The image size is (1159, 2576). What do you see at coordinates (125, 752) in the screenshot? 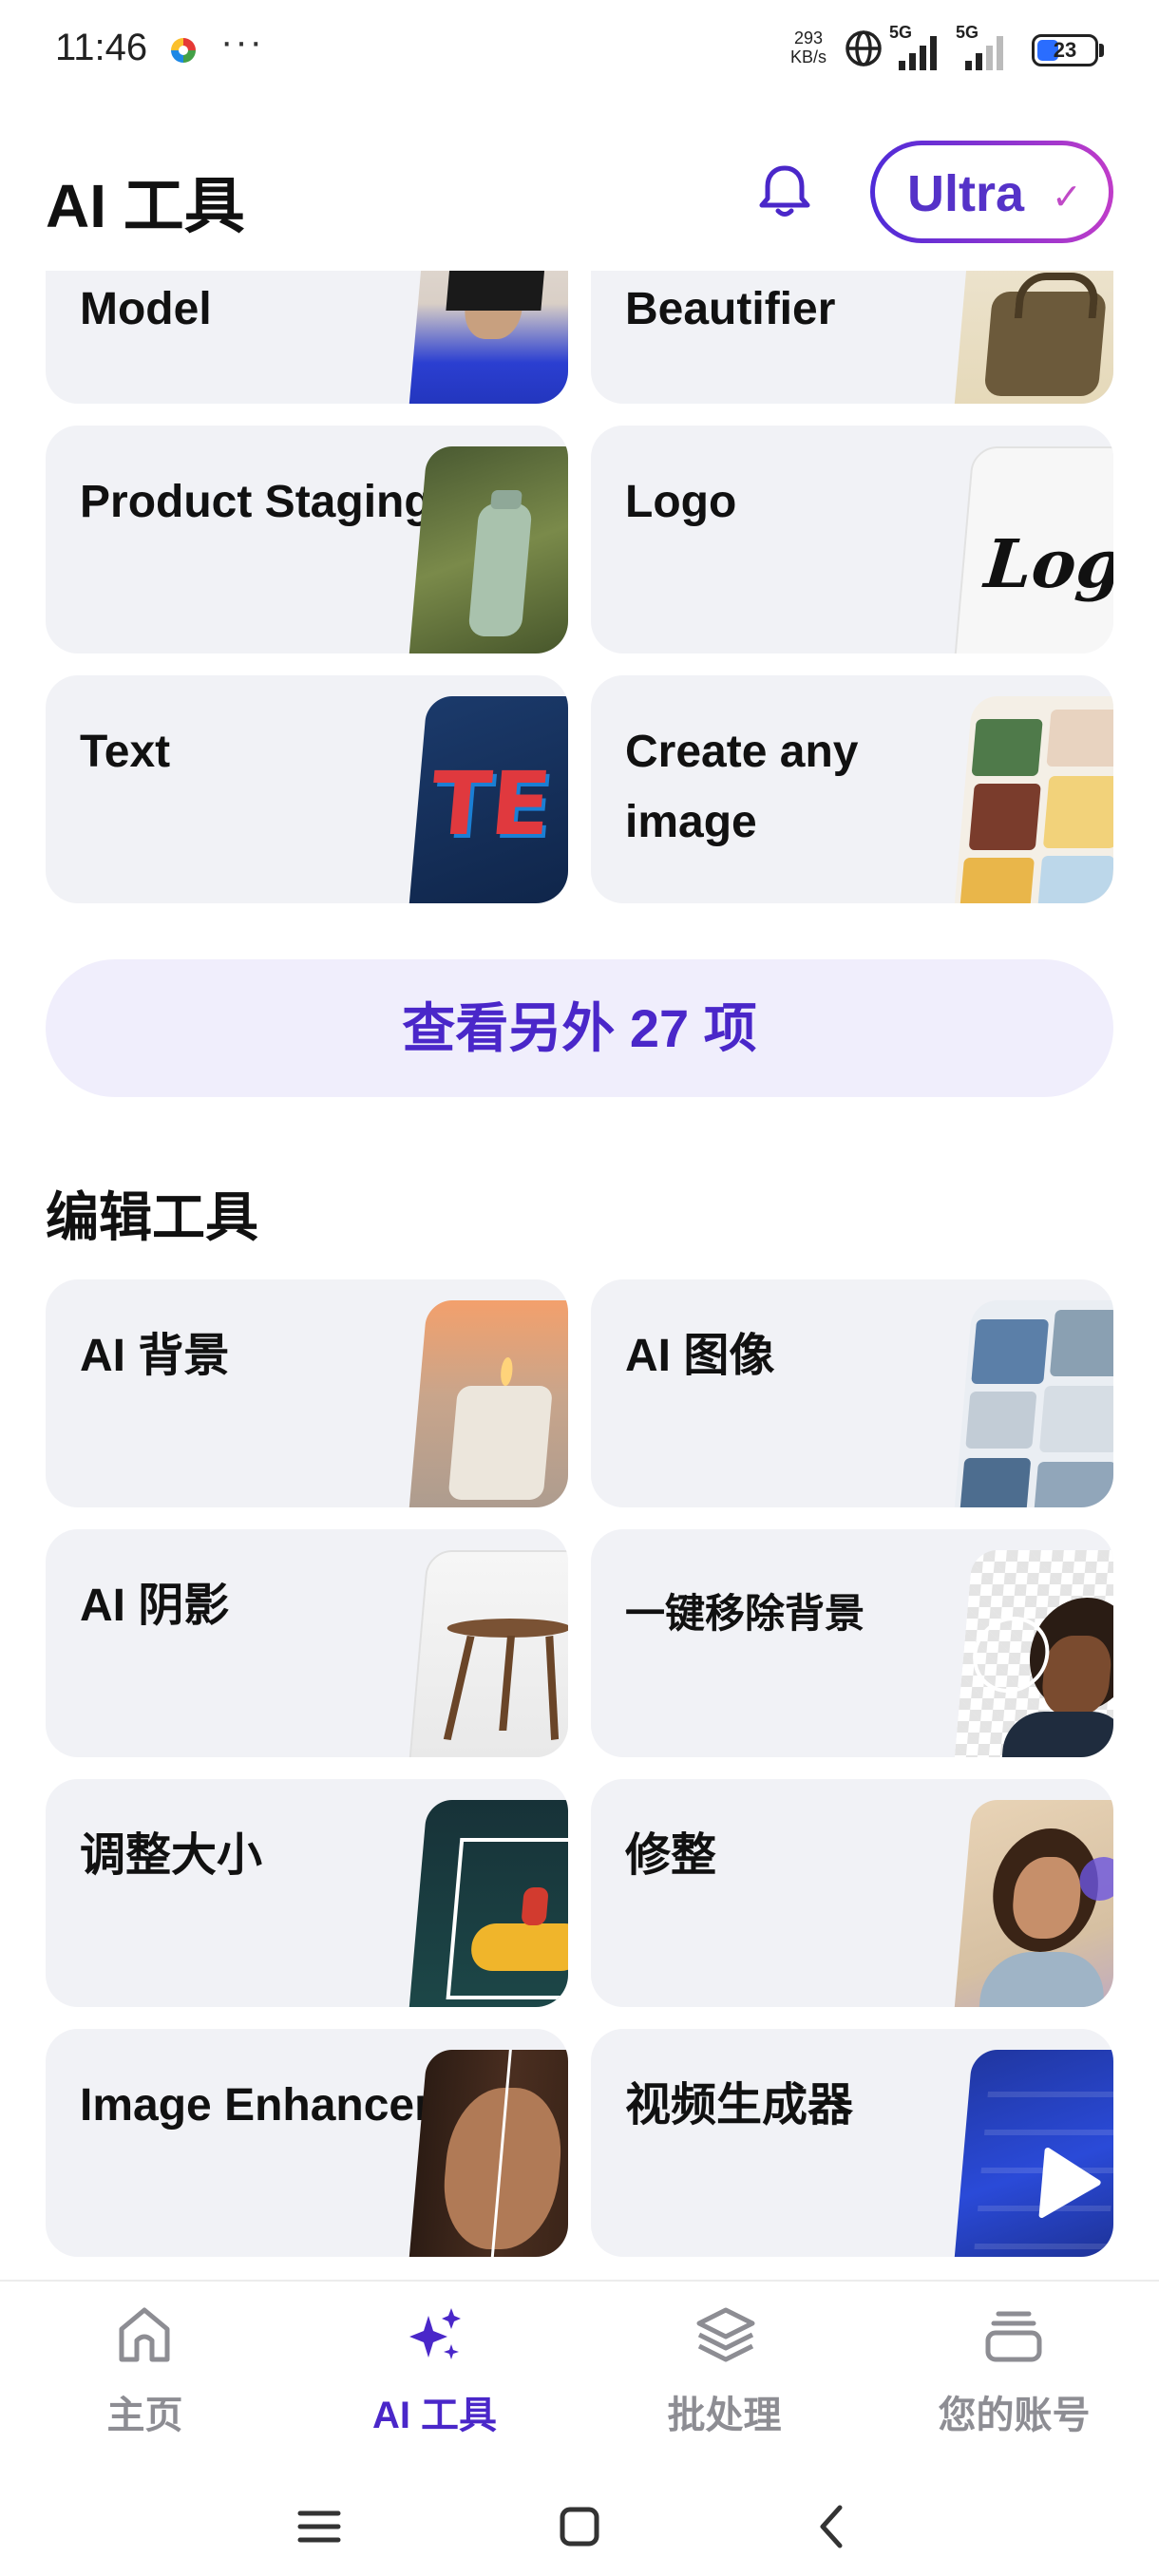
I see `tool-card-label: Text` at bounding box center [125, 752].